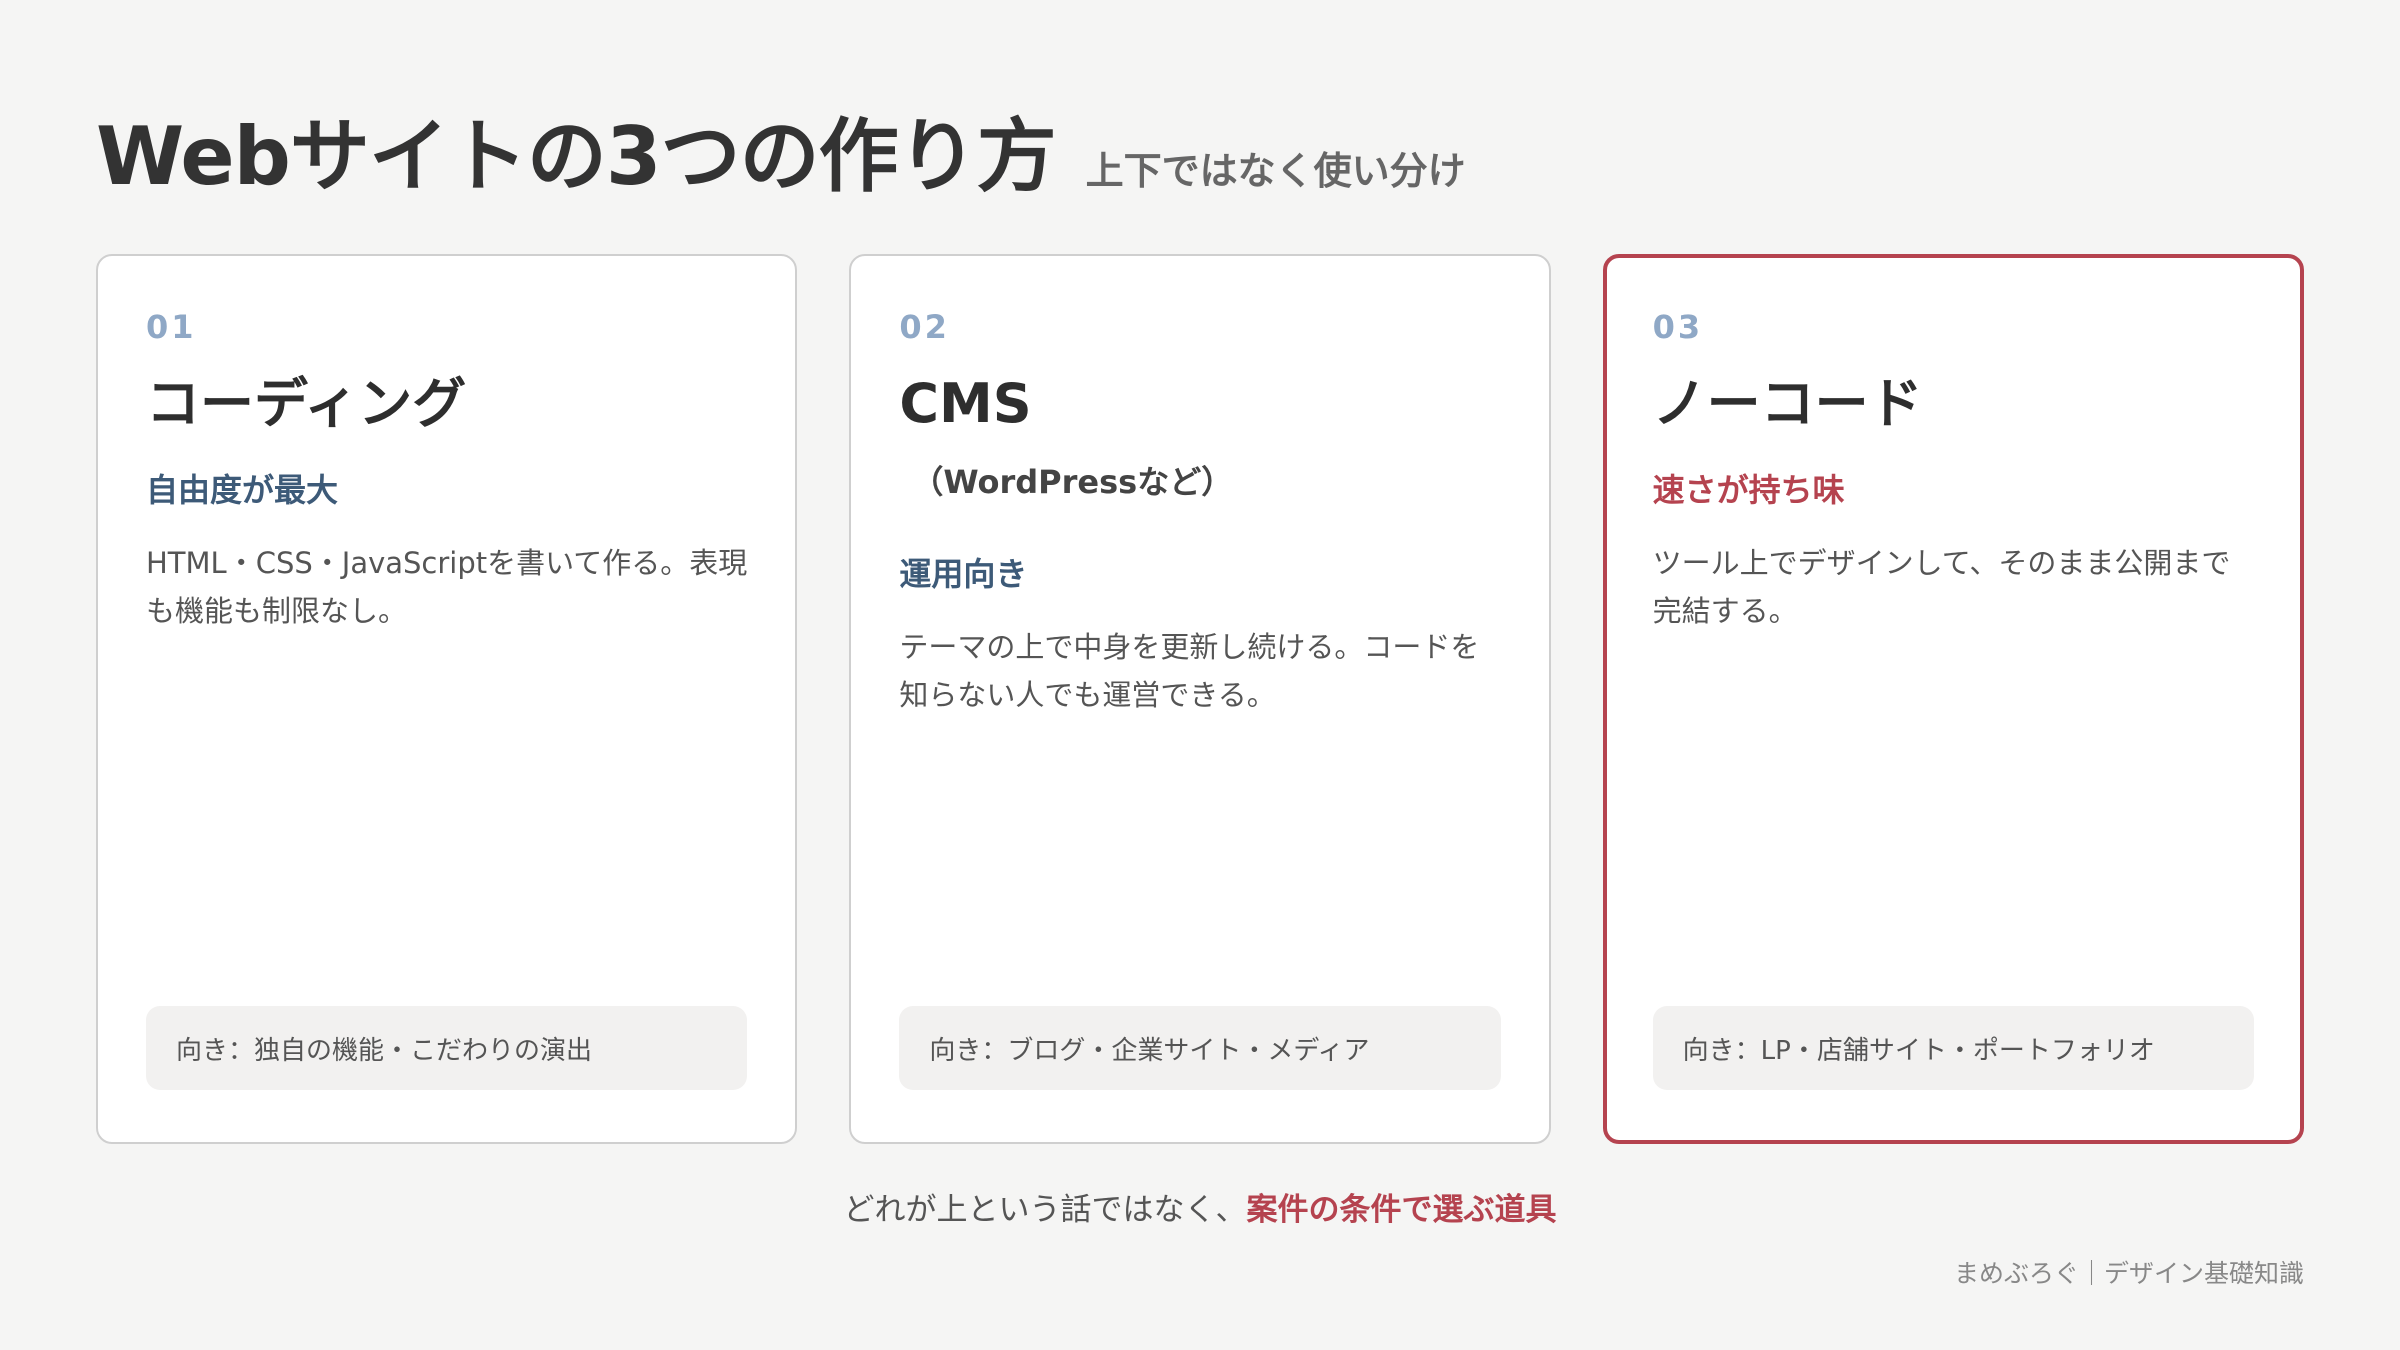 This screenshot has height=1350, width=2400. I want to click on card-suited-for: 向き：ブログ・企業サイト・メディア, so click(1200, 1048).